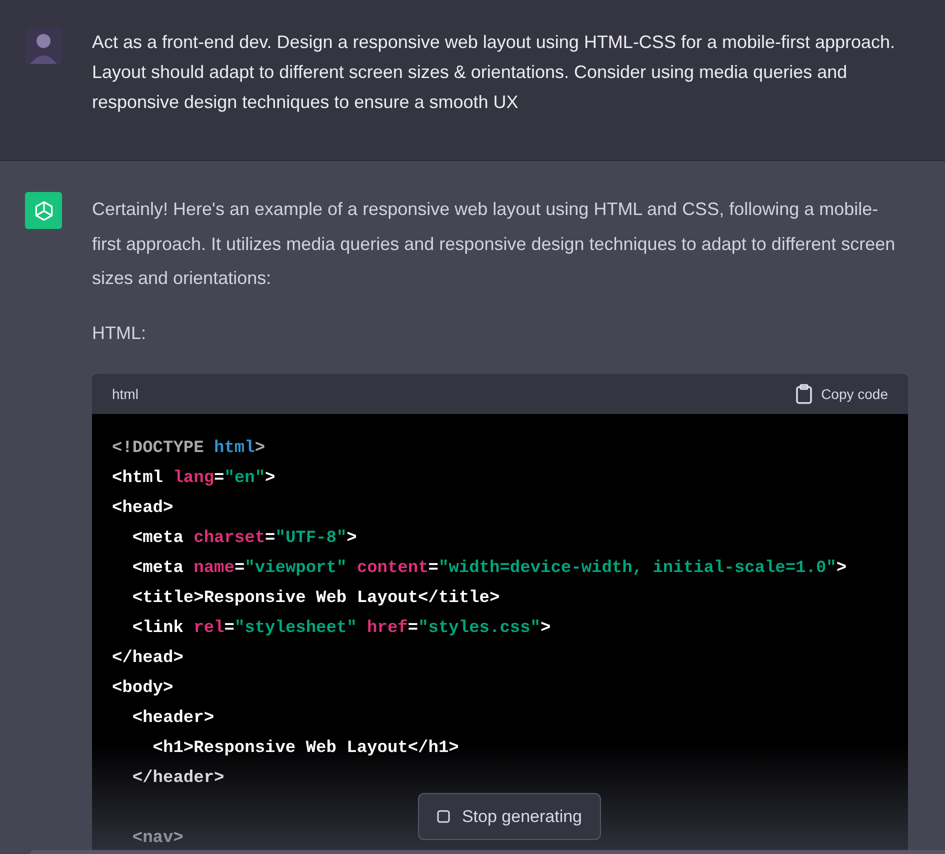 This screenshot has width=945, height=854. What do you see at coordinates (509, 816) in the screenshot?
I see `stop-generating-button: Stop generating` at bounding box center [509, 816].